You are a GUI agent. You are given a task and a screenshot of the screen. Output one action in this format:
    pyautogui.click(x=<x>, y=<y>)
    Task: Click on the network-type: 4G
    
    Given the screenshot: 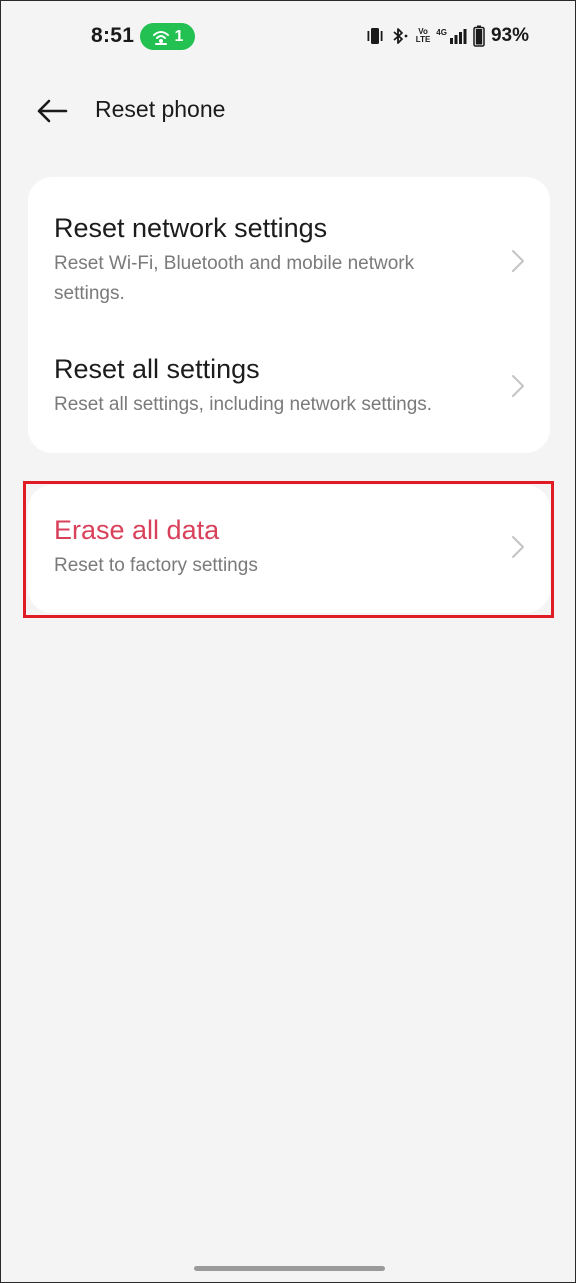 What is the action you would take?
    pyautogui.click(x=441, y=32)
    